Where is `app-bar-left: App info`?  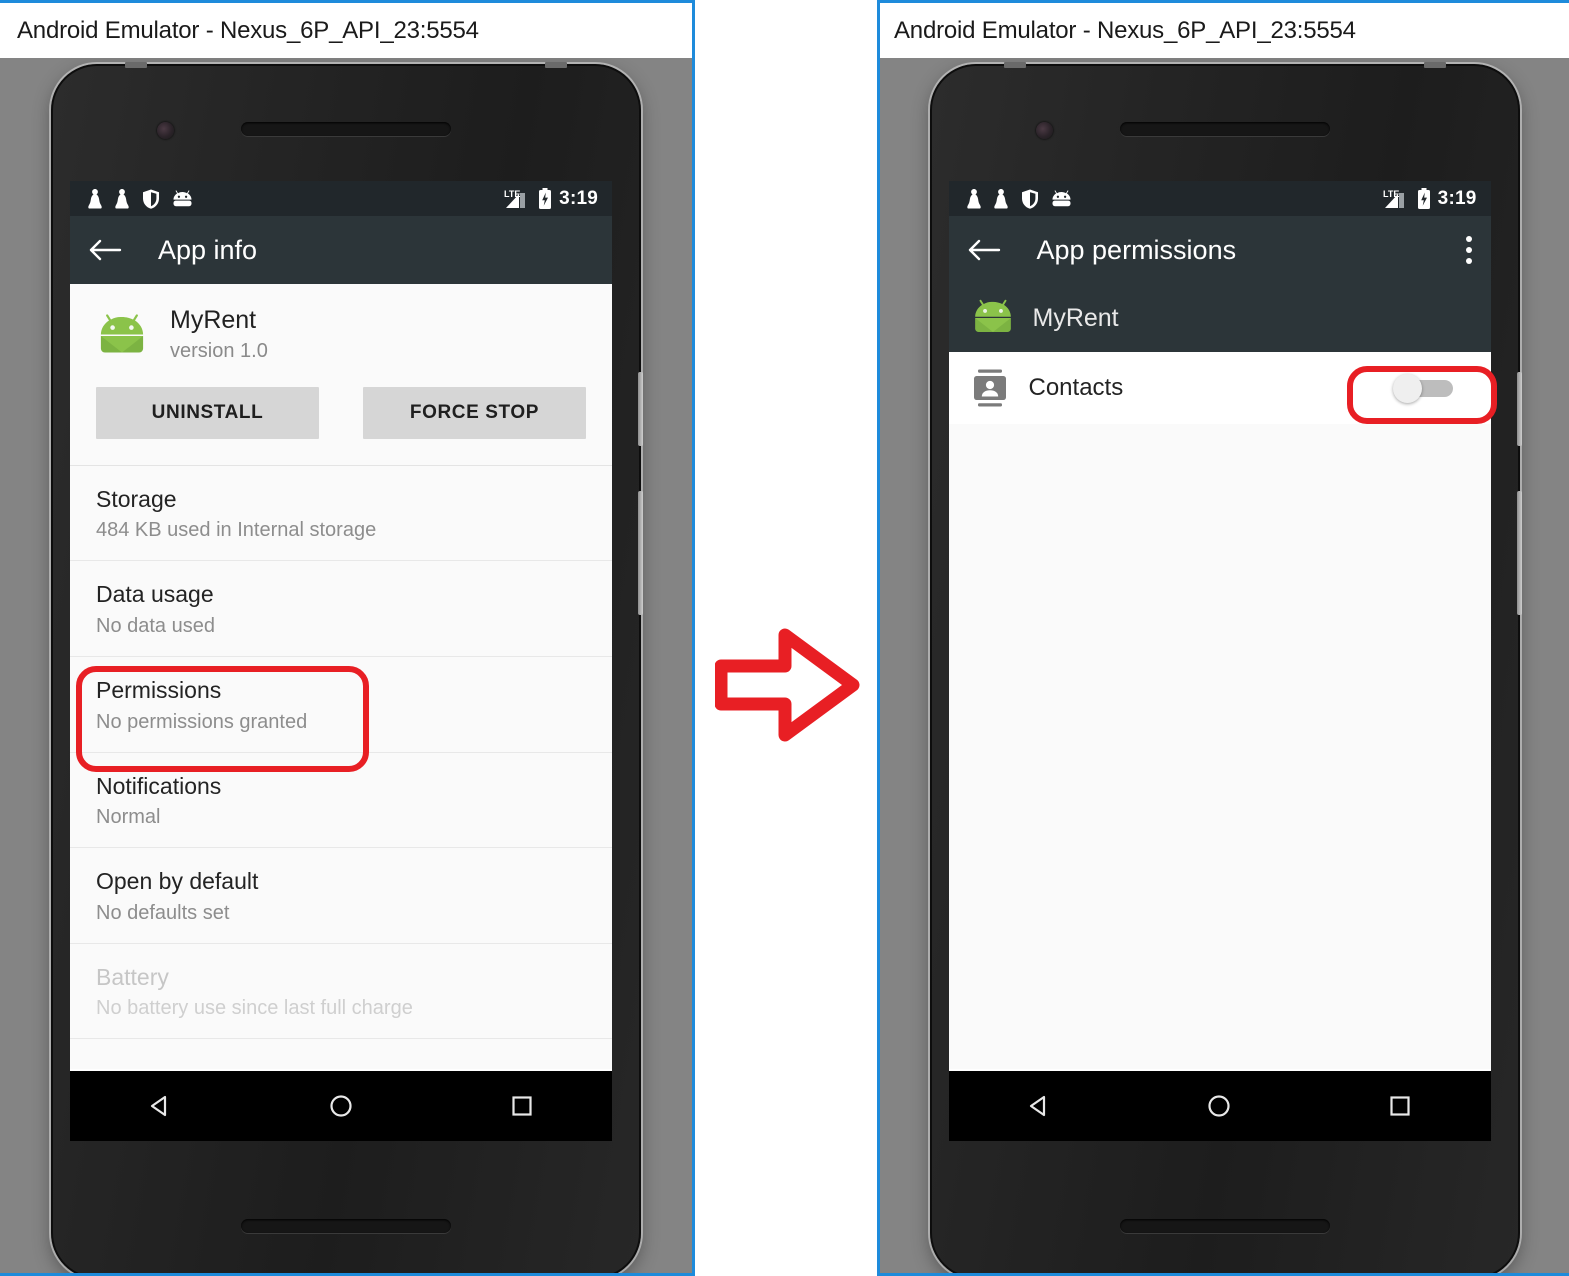 app-bar-left: App info is located at coordinates (341, 250).